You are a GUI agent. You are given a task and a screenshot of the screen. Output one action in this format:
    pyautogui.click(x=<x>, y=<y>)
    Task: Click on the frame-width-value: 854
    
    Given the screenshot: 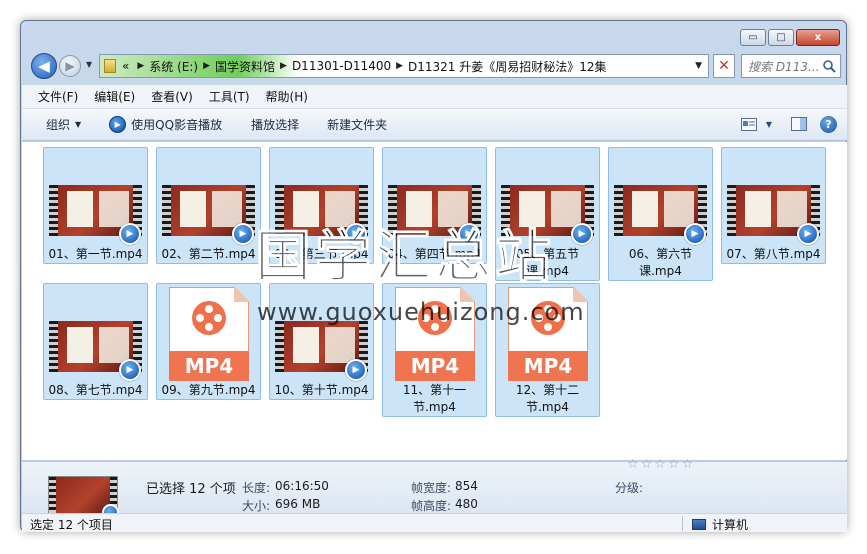 What is the action you would take?
    pyautogui.click(x=466, y=486)
    